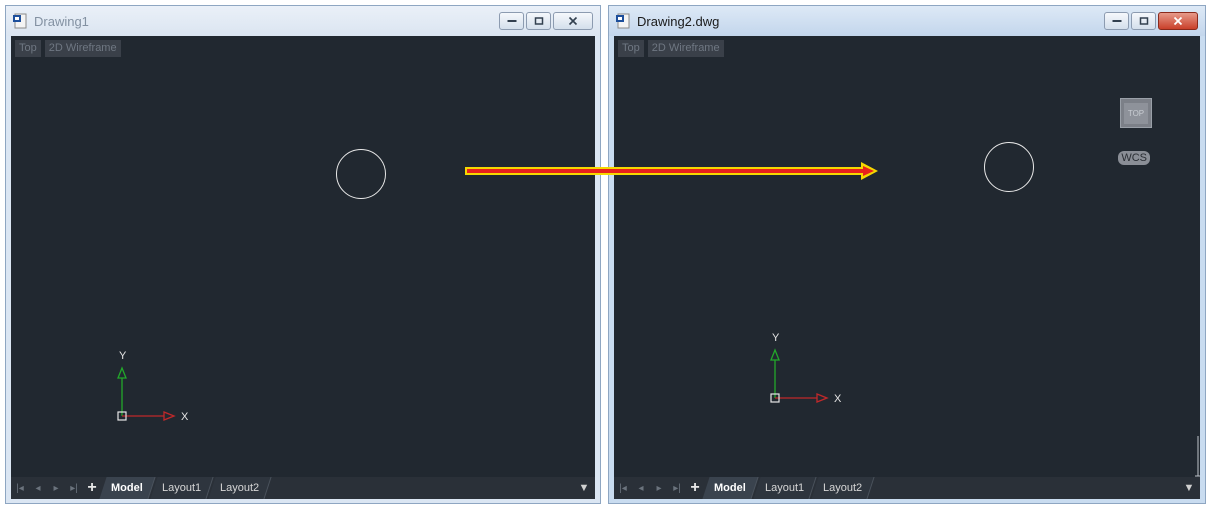 The height and width of the screenshot is (508, 1209). What do you see at coordinates (61, 21) in the screenshot?
I see `window-title: Drawing1` at bounding box center [61, 21].